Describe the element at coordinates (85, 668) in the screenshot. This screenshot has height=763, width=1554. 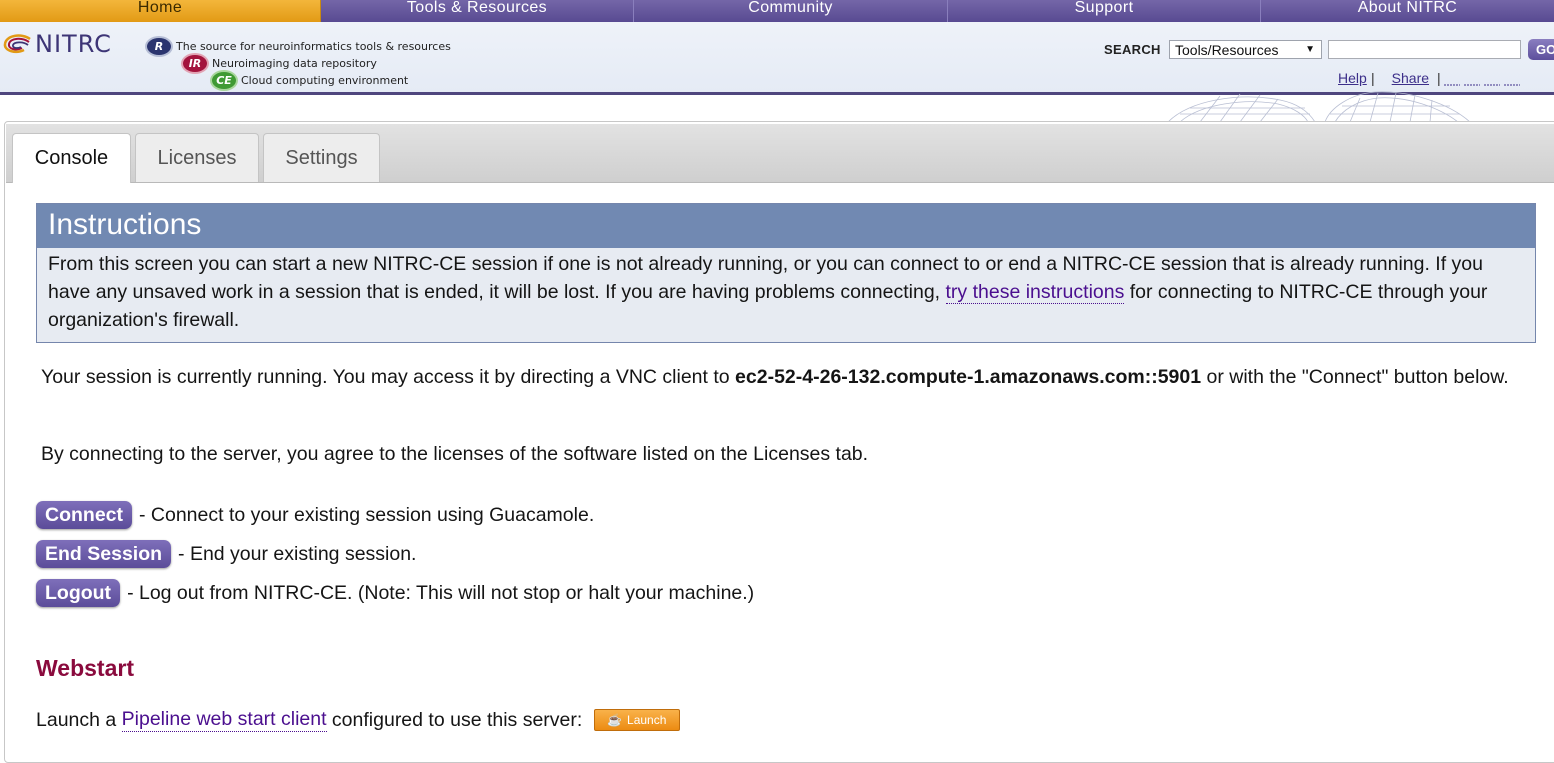
I see `webstart-heading: Webstart` at that location.